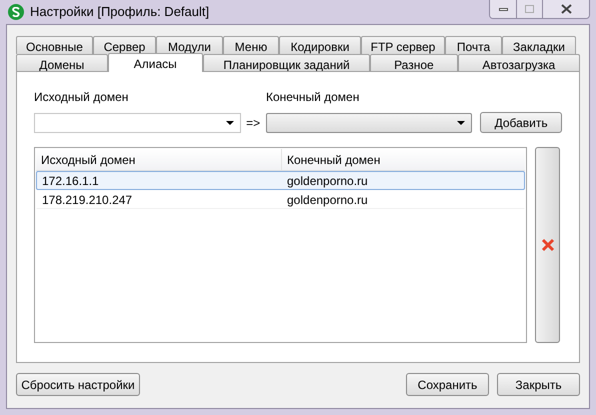 This screenshot has height=415, width=596. What do you see at coordinates (251, 45) in the screenshot?
I see `tab: Меню` at bounding box center [251, 45].